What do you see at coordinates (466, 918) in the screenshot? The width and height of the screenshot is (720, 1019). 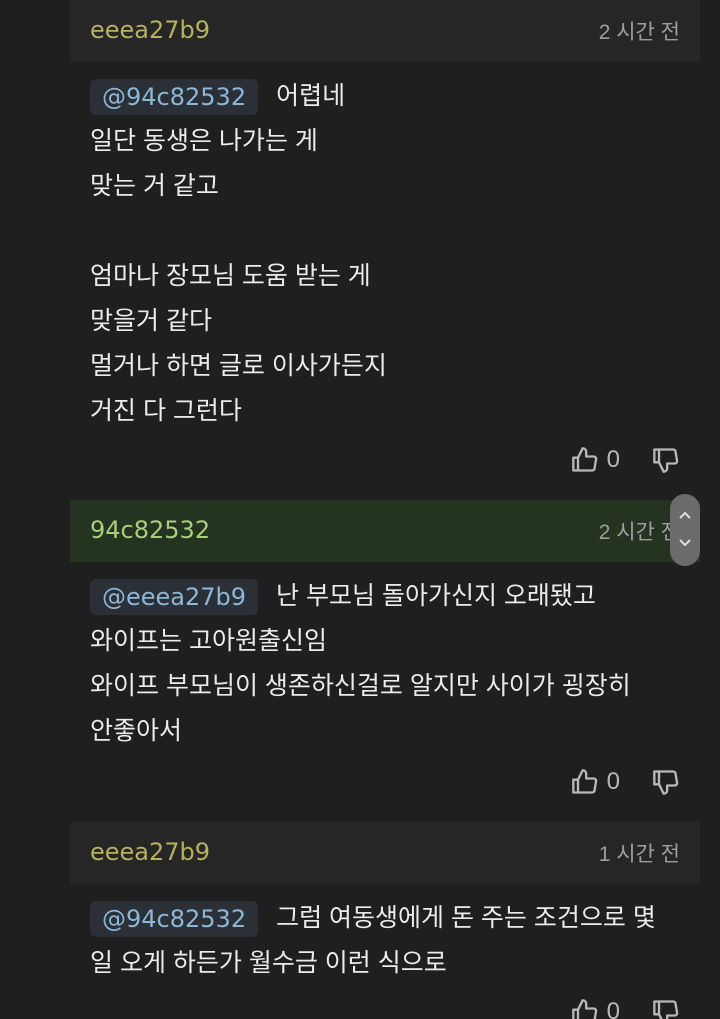 I see `comment-line: 그럼 여동생에게 돈 주는 조건으로 몇` at bounding box center [466, 918].